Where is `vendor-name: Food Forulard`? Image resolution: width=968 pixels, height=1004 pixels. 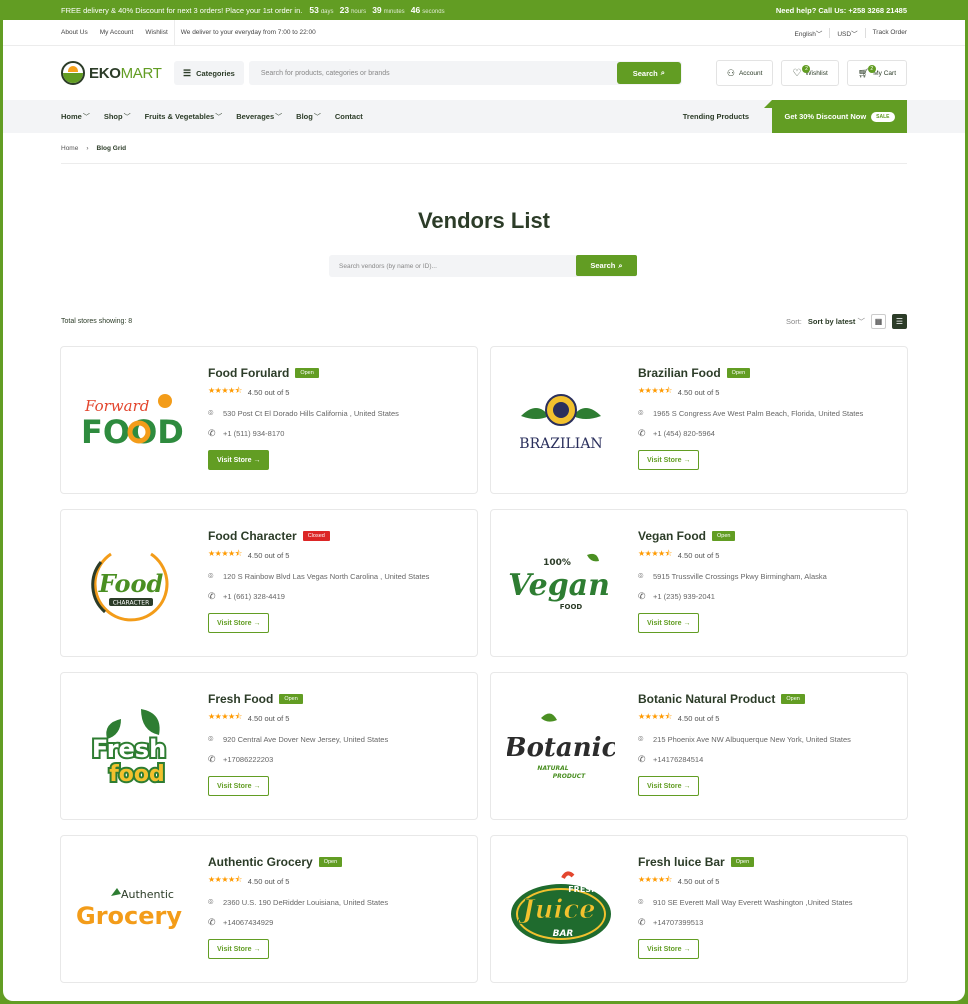
vendor-name: Food Forulard is located at coordinates (248, 373).